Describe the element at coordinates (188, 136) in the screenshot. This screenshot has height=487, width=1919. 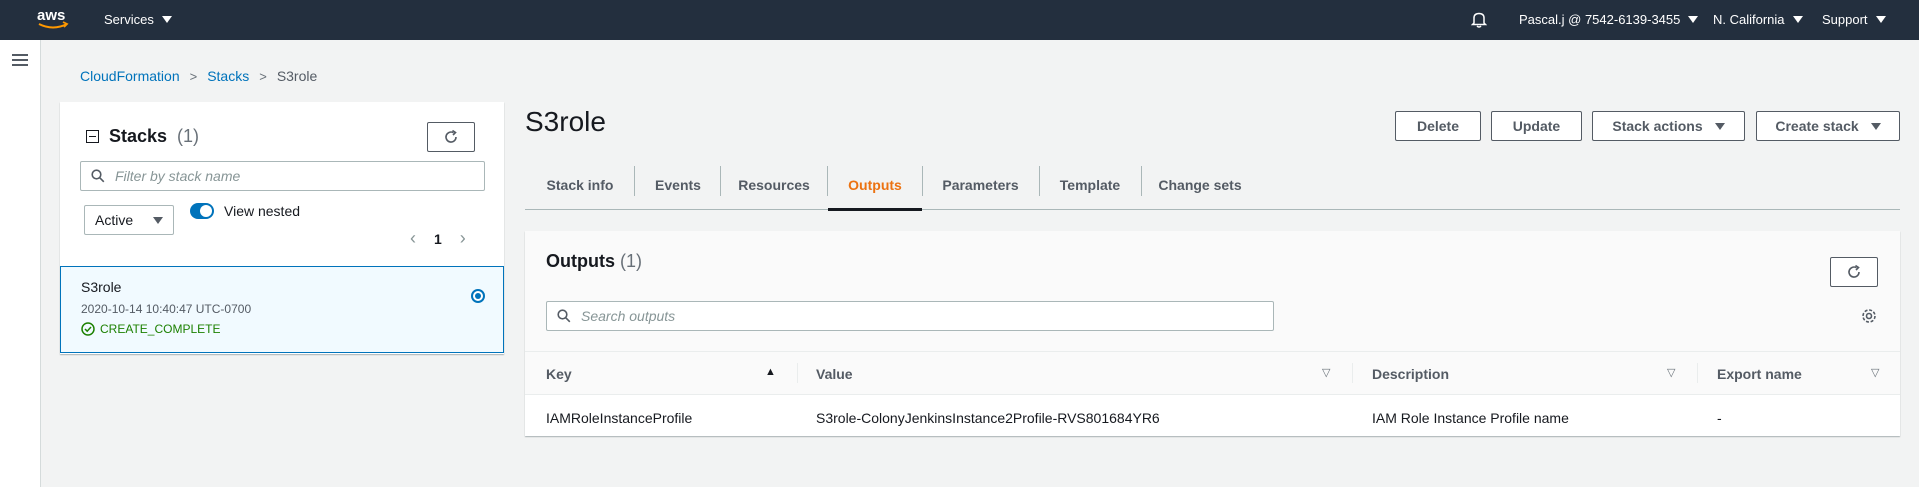
I see `stacks-count: (1)` at that location.